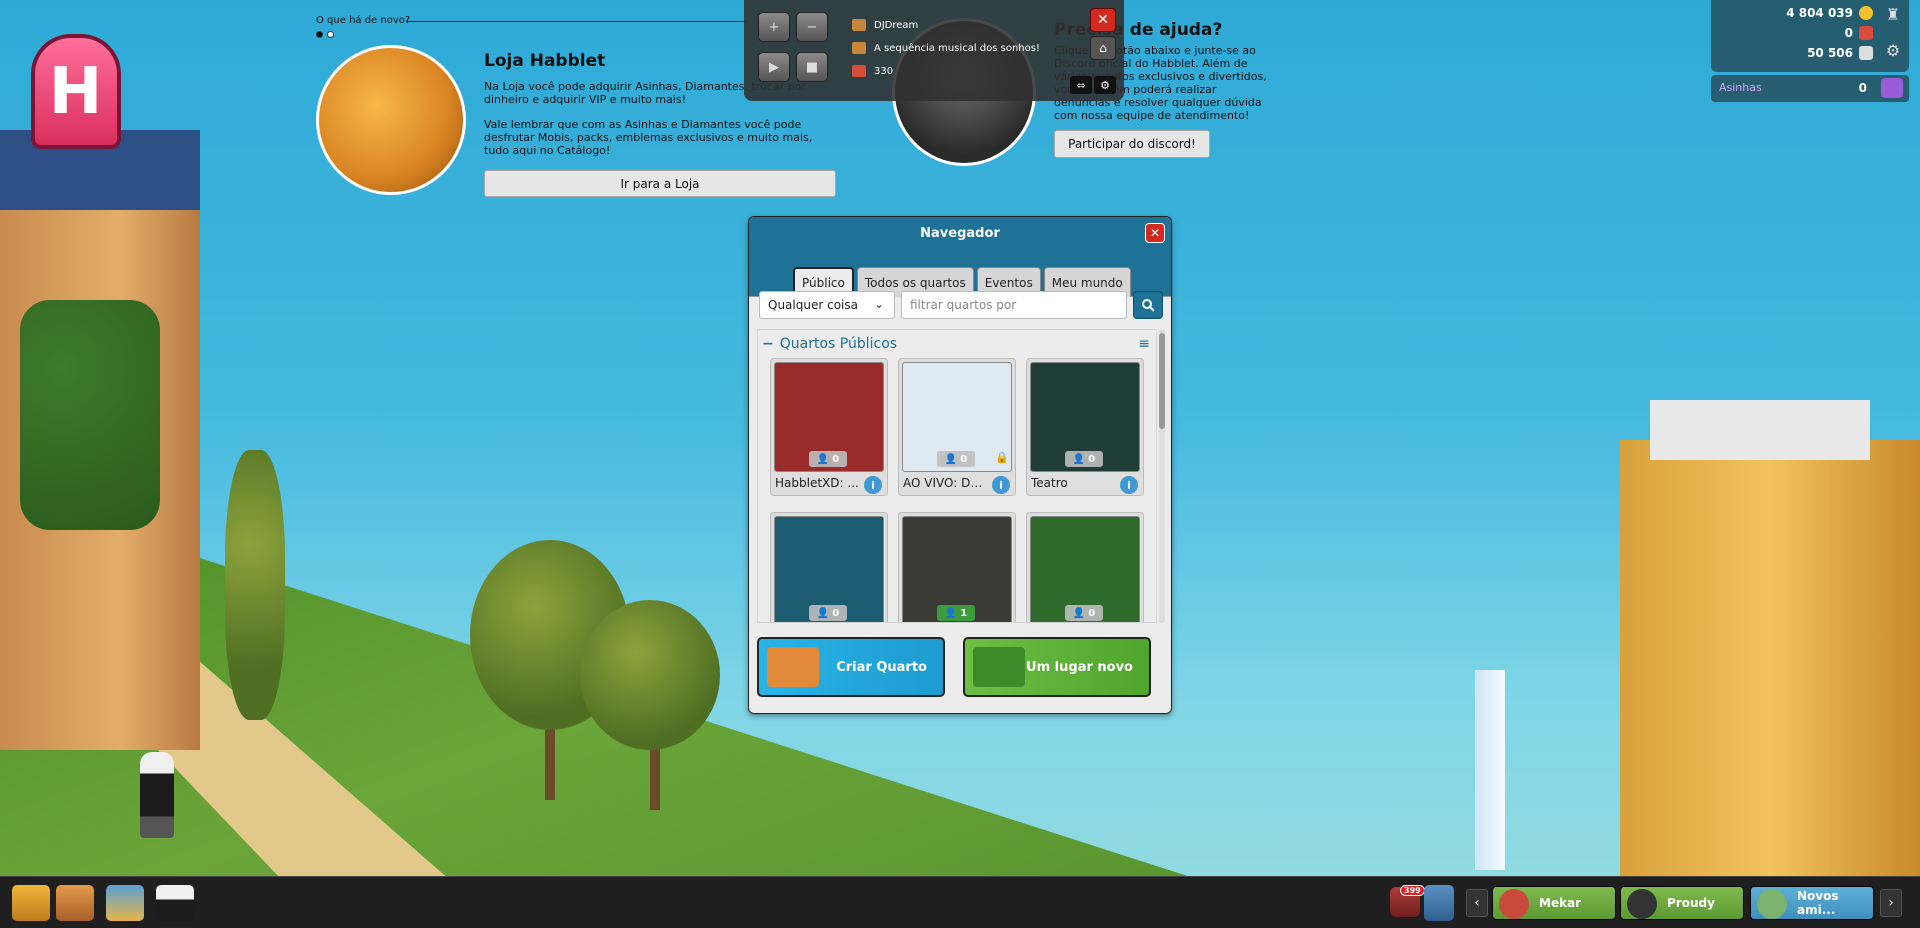 The height and width of the screenshot is (928, 1920). Describe the element at coordinates (859, 25) in the screenshot. I see `microphone-icon` at that location.